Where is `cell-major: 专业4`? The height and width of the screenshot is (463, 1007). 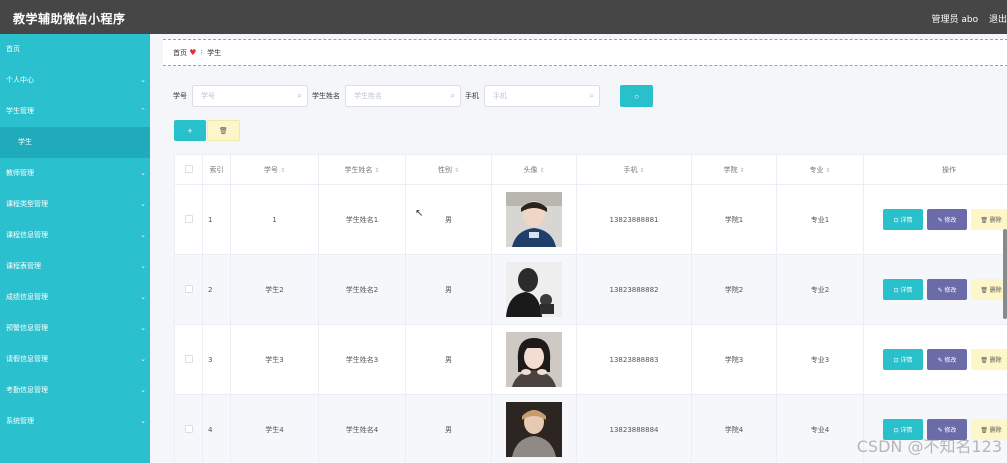 cell-major: 专业4 is located at coordinates (820, 428).